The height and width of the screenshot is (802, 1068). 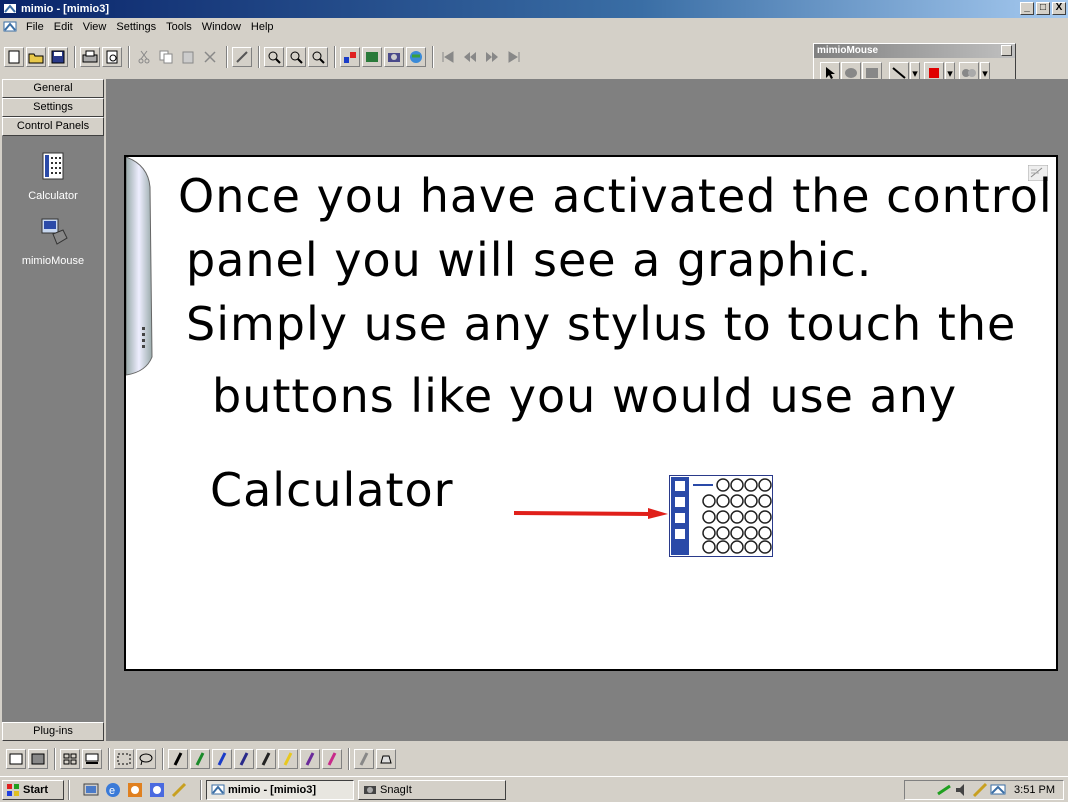 What do you see at coordinates (998, 790) in the screenshot?
I see `mimio-tray-icon` at bounding box center [998, 790].